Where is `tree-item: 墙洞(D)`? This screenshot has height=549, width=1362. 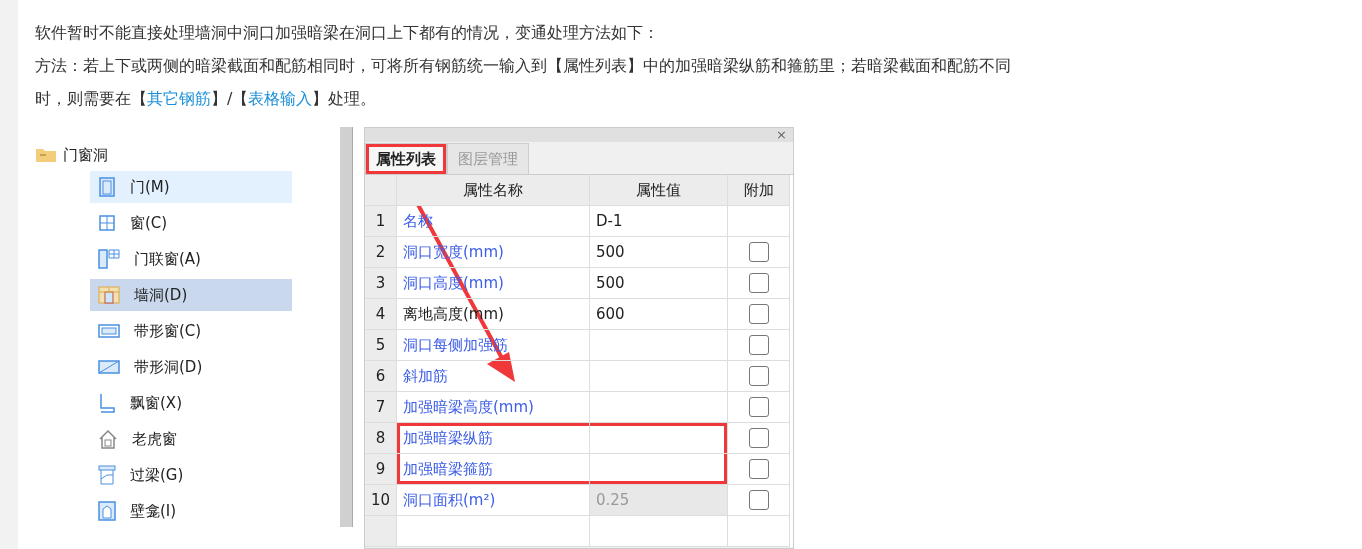
tree-item: 墙洞(D) is located at coordinates (191, 295).